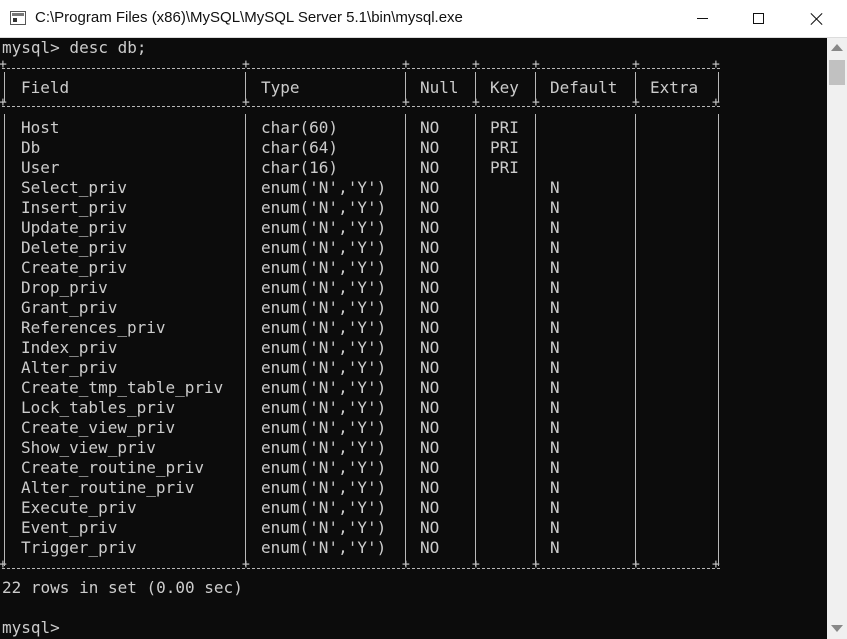  Describe the element at coordinates (79, 507) in the screenshot. I see `table-cell-field: Execute_priv` at that location.